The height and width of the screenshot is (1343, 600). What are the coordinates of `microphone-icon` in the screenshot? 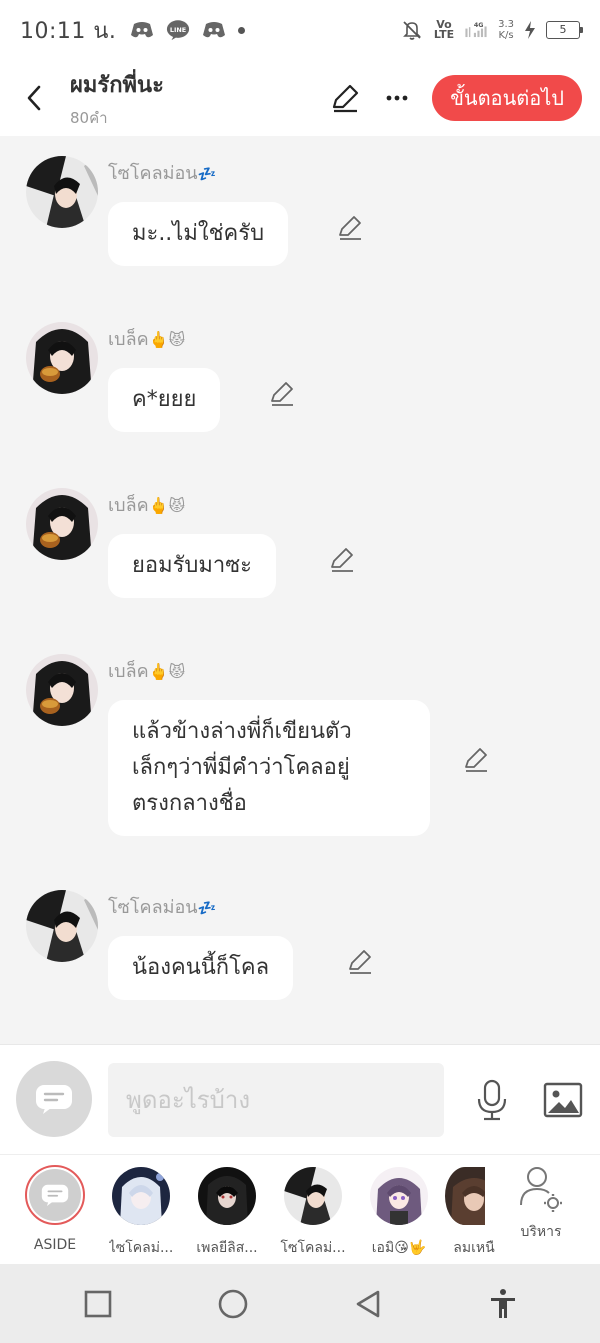 It's located at (492, 1100).